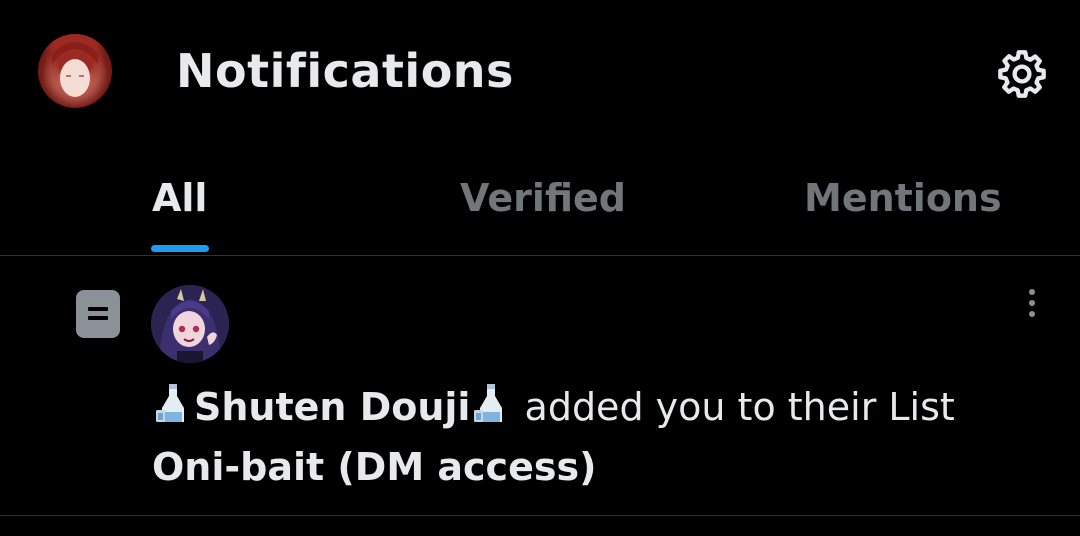 Image resolution: width=1080 pixels, height=536 pixels. I want to click on settings-button, so click(1022, 74).